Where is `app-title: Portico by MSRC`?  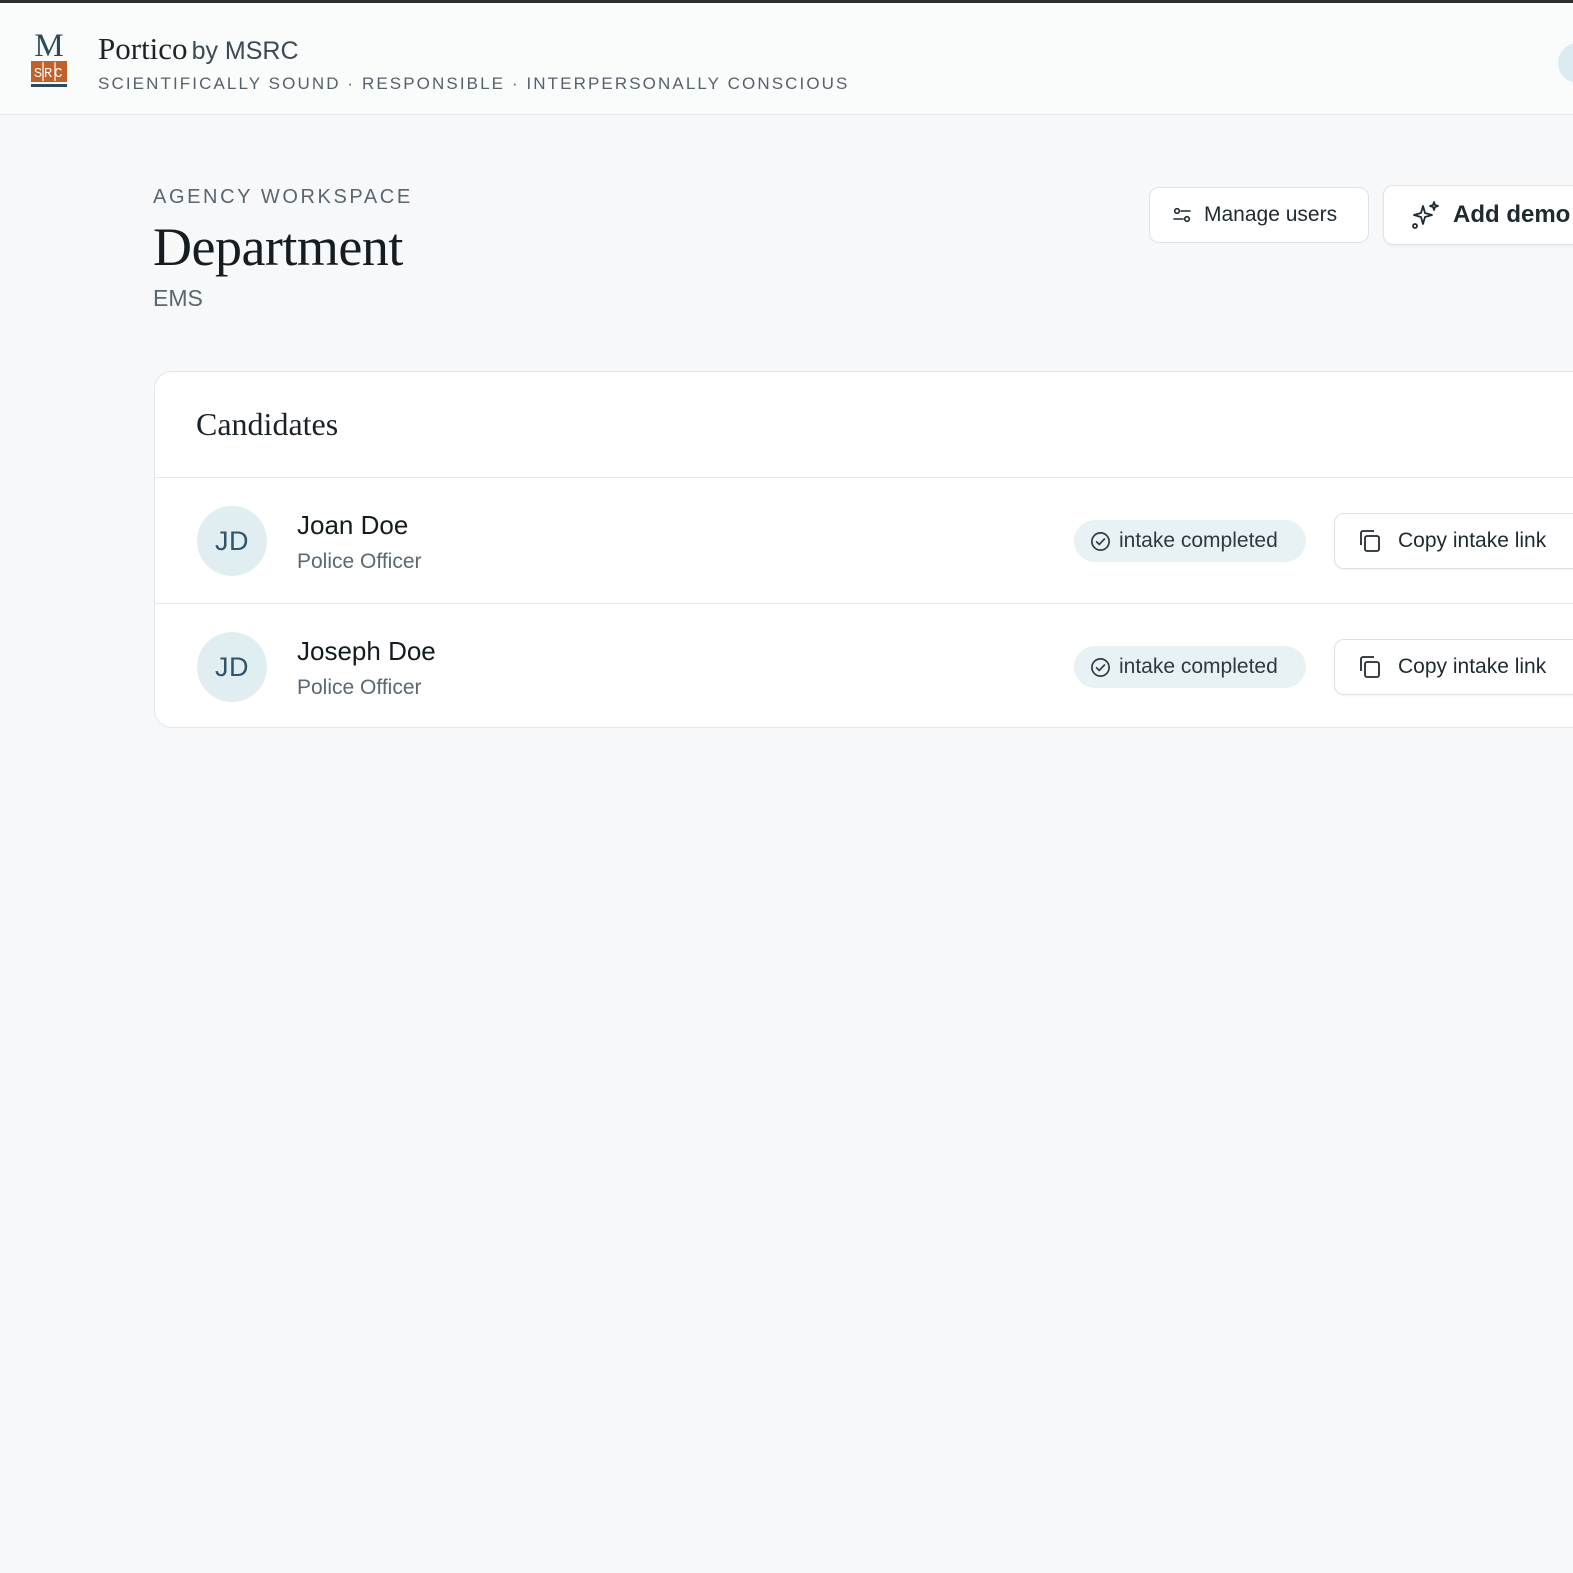
app-title: Portico by MSRC is located at coordinates (198, 49).